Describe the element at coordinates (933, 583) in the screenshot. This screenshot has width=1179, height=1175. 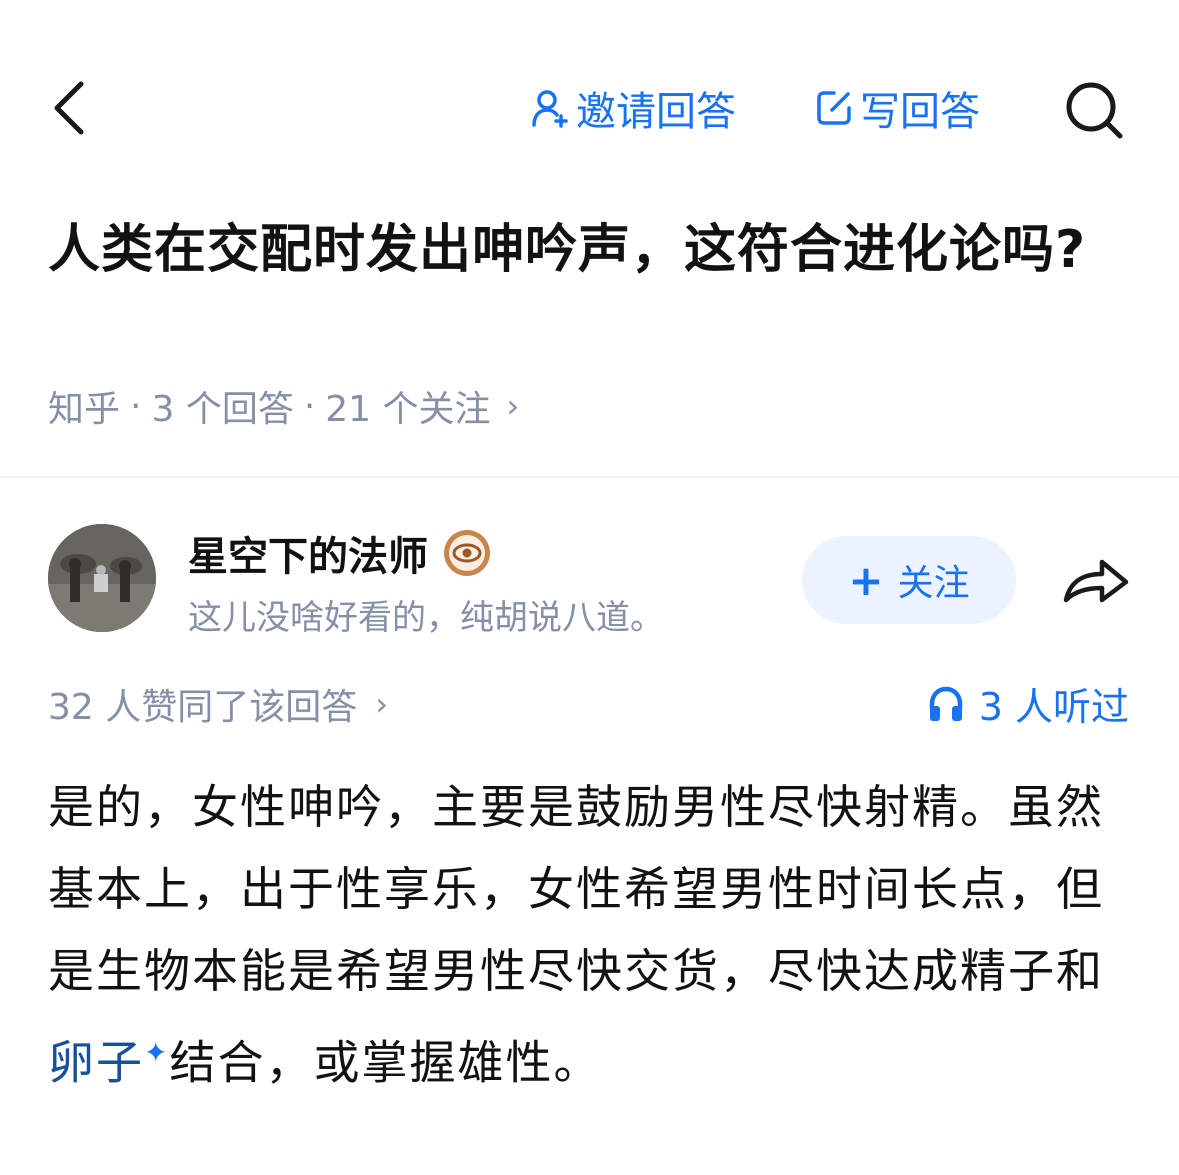
I see `follow-label: 关注` at that location.